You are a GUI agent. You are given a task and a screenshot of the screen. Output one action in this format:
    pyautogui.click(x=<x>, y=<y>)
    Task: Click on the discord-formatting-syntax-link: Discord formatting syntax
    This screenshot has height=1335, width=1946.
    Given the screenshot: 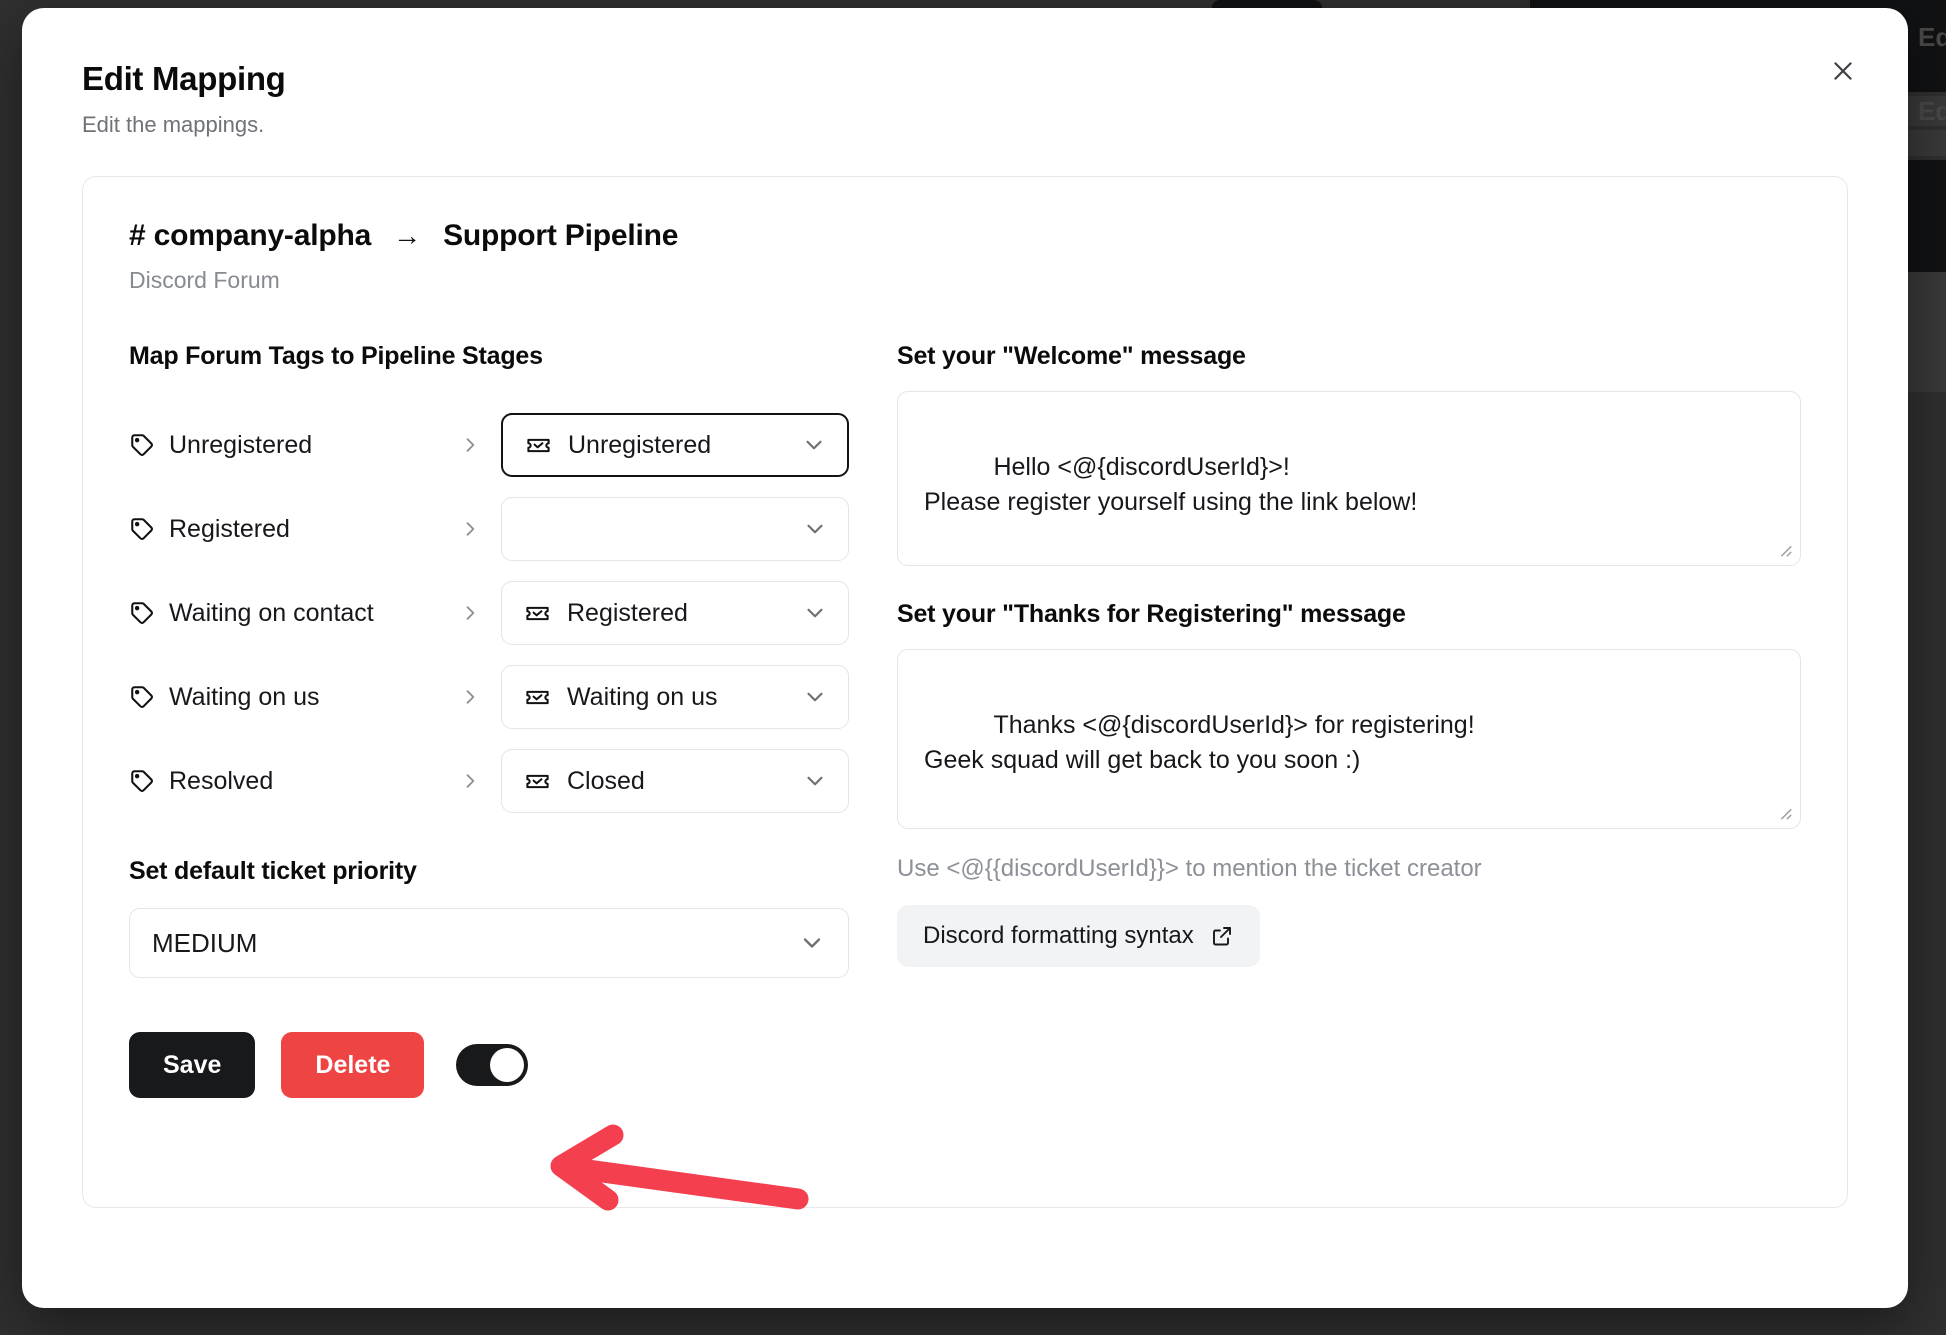 What is the action you would take?
    pyautogui.click(x=1078, y=936)
    